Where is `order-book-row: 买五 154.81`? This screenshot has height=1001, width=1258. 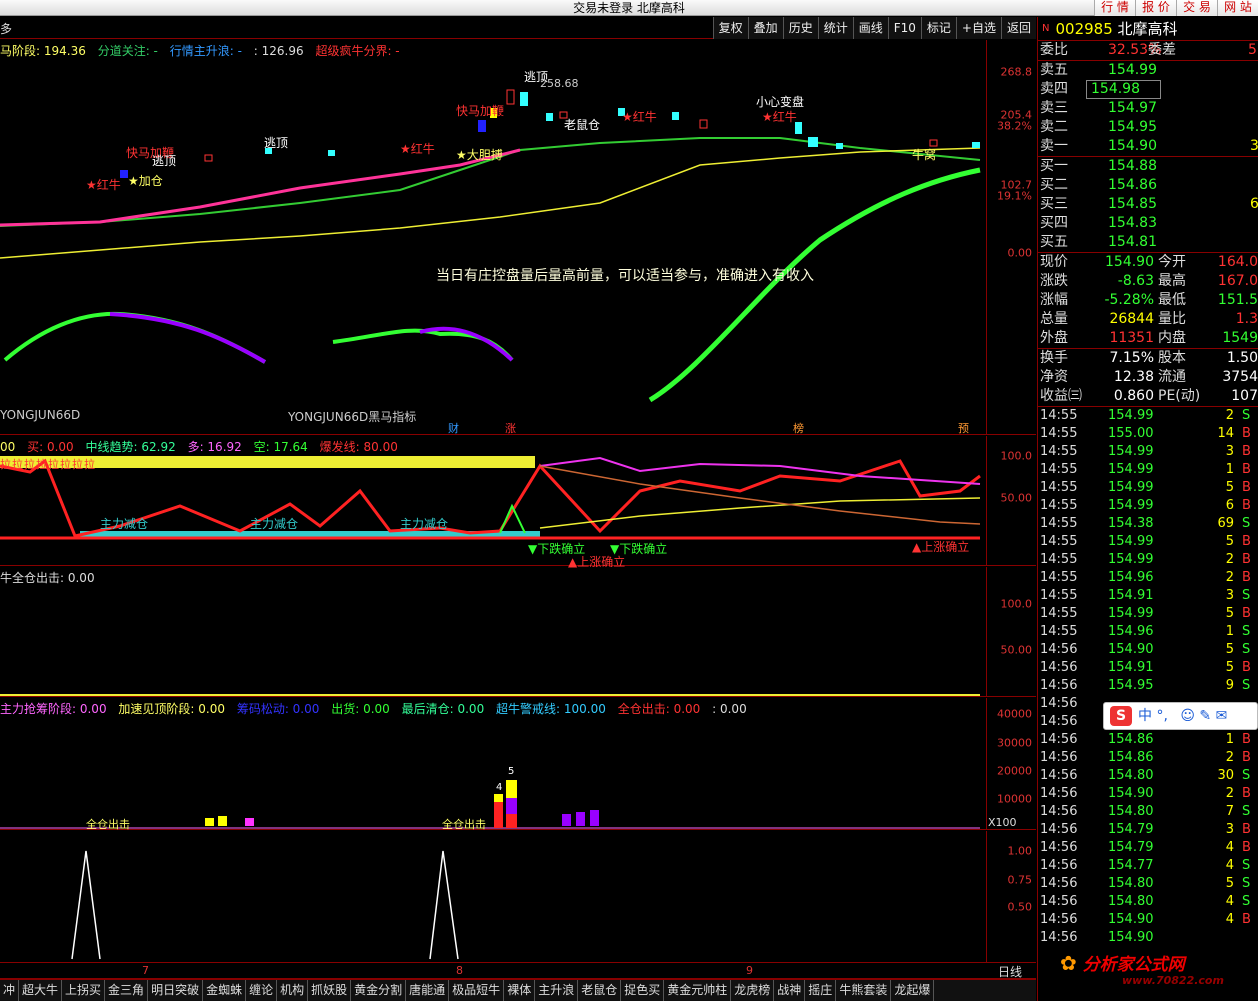 order-book-row: 买五 154.81 is located at coordinates (1098, 242).